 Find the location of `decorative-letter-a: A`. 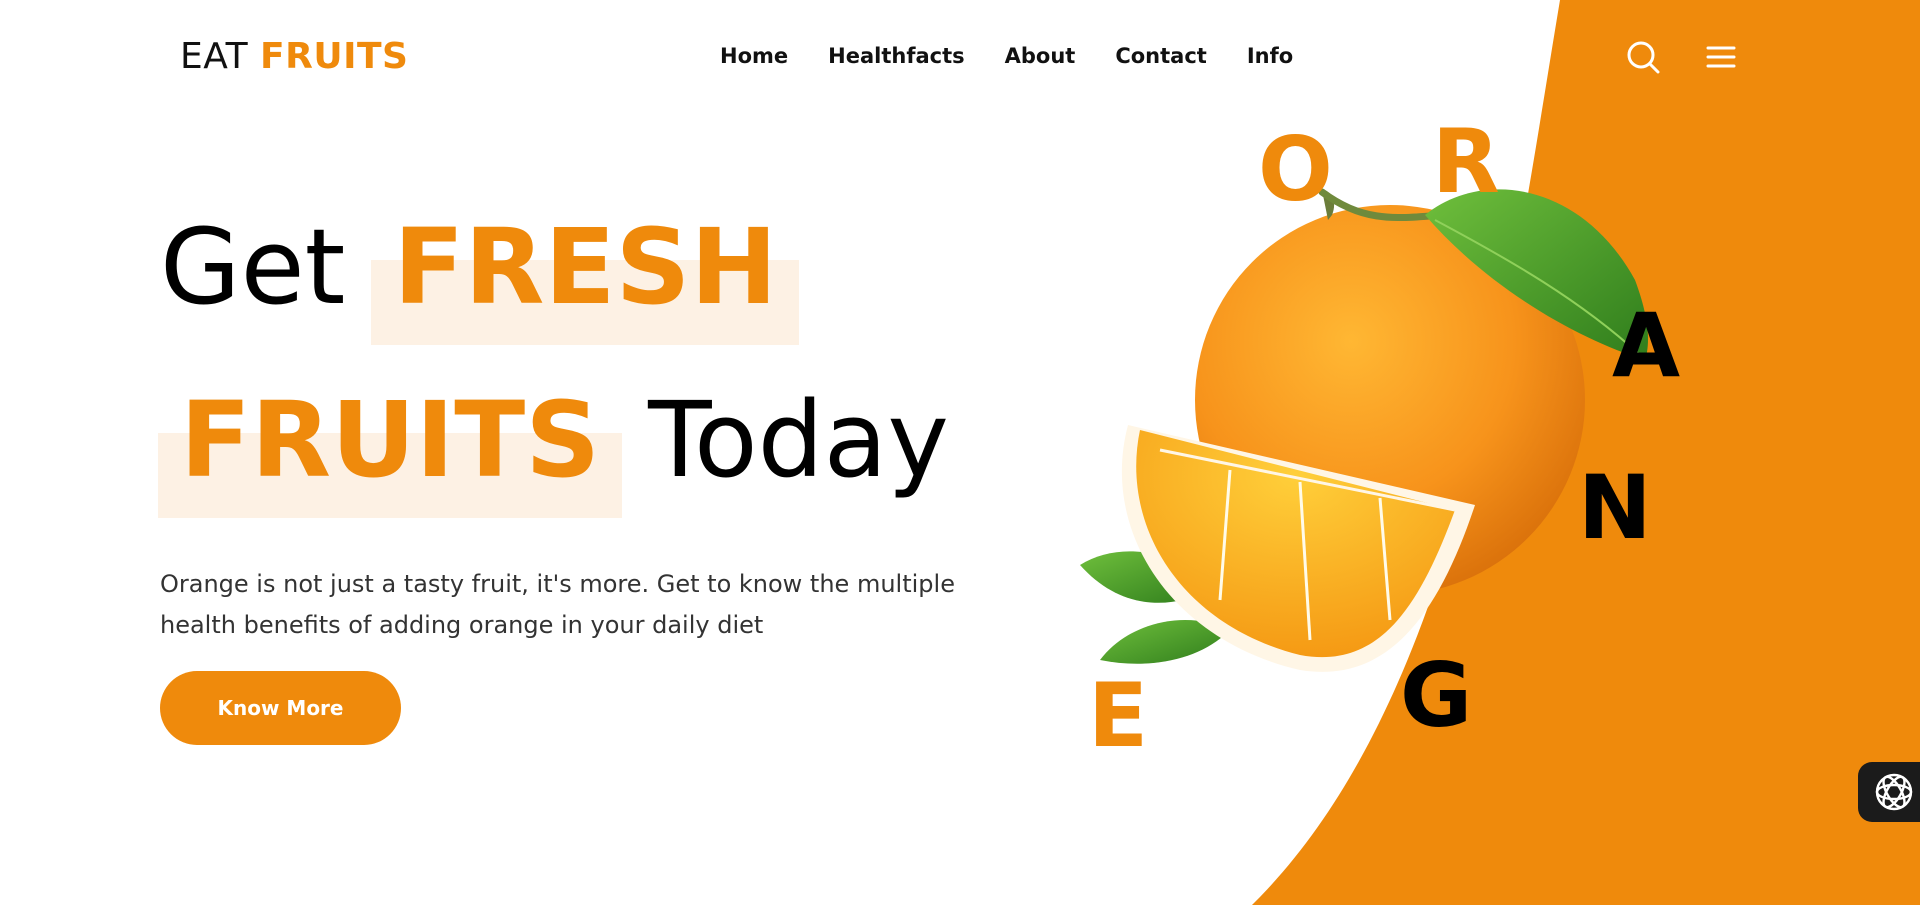

decorative-letter-a: A is located at coordinates (1646, 345).